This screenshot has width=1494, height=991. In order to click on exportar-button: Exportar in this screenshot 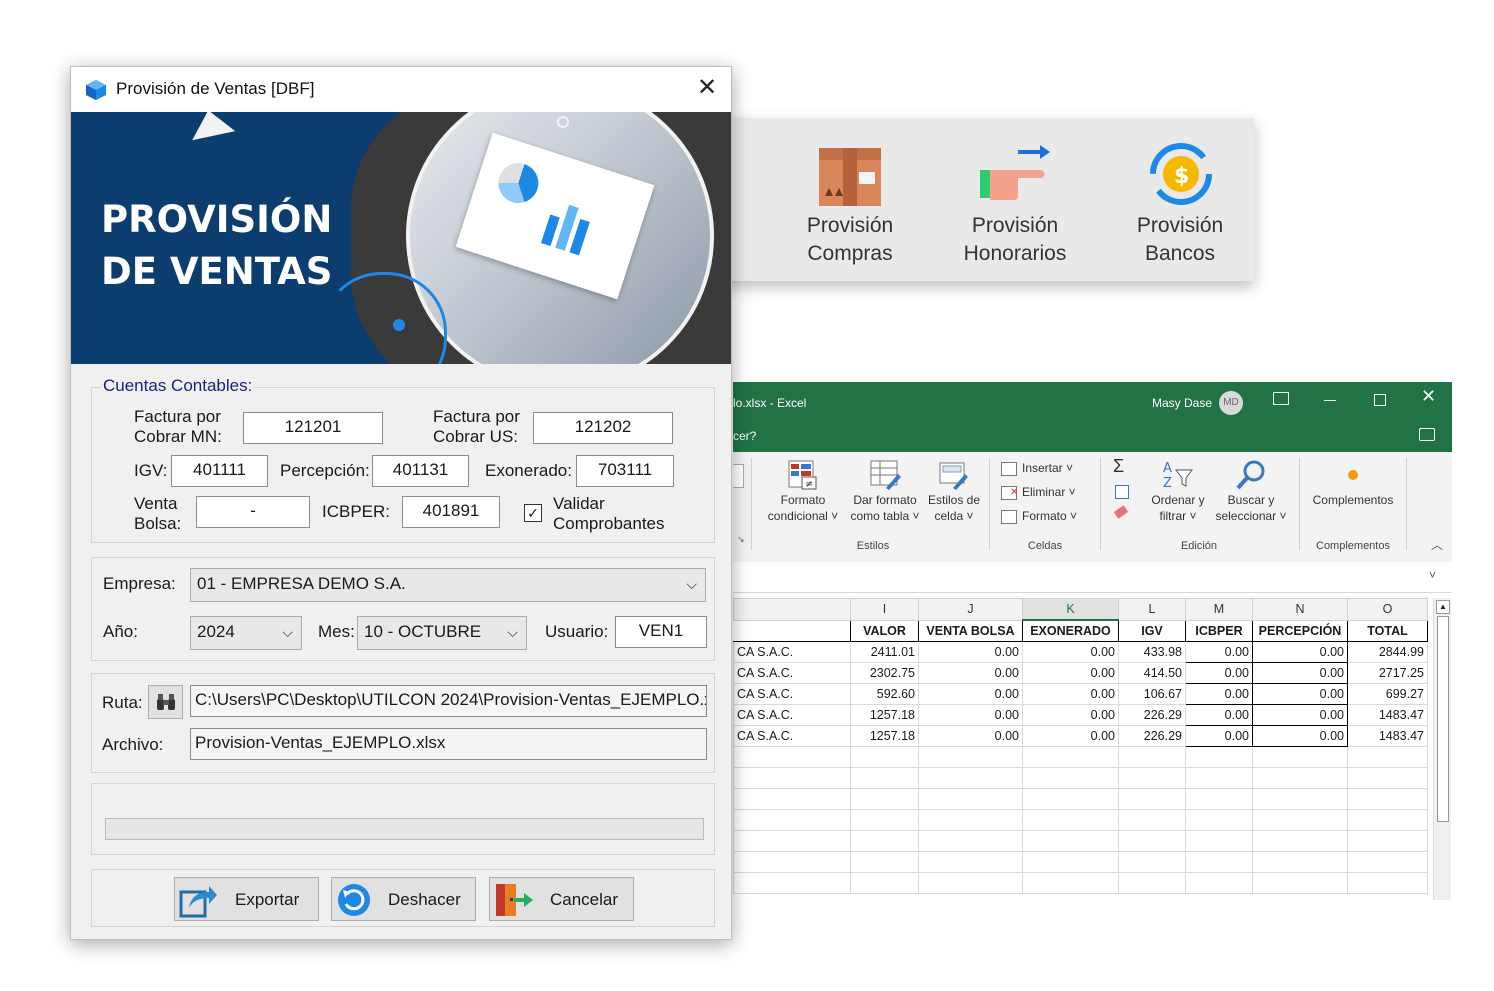, I will do `click(246, 899)`.